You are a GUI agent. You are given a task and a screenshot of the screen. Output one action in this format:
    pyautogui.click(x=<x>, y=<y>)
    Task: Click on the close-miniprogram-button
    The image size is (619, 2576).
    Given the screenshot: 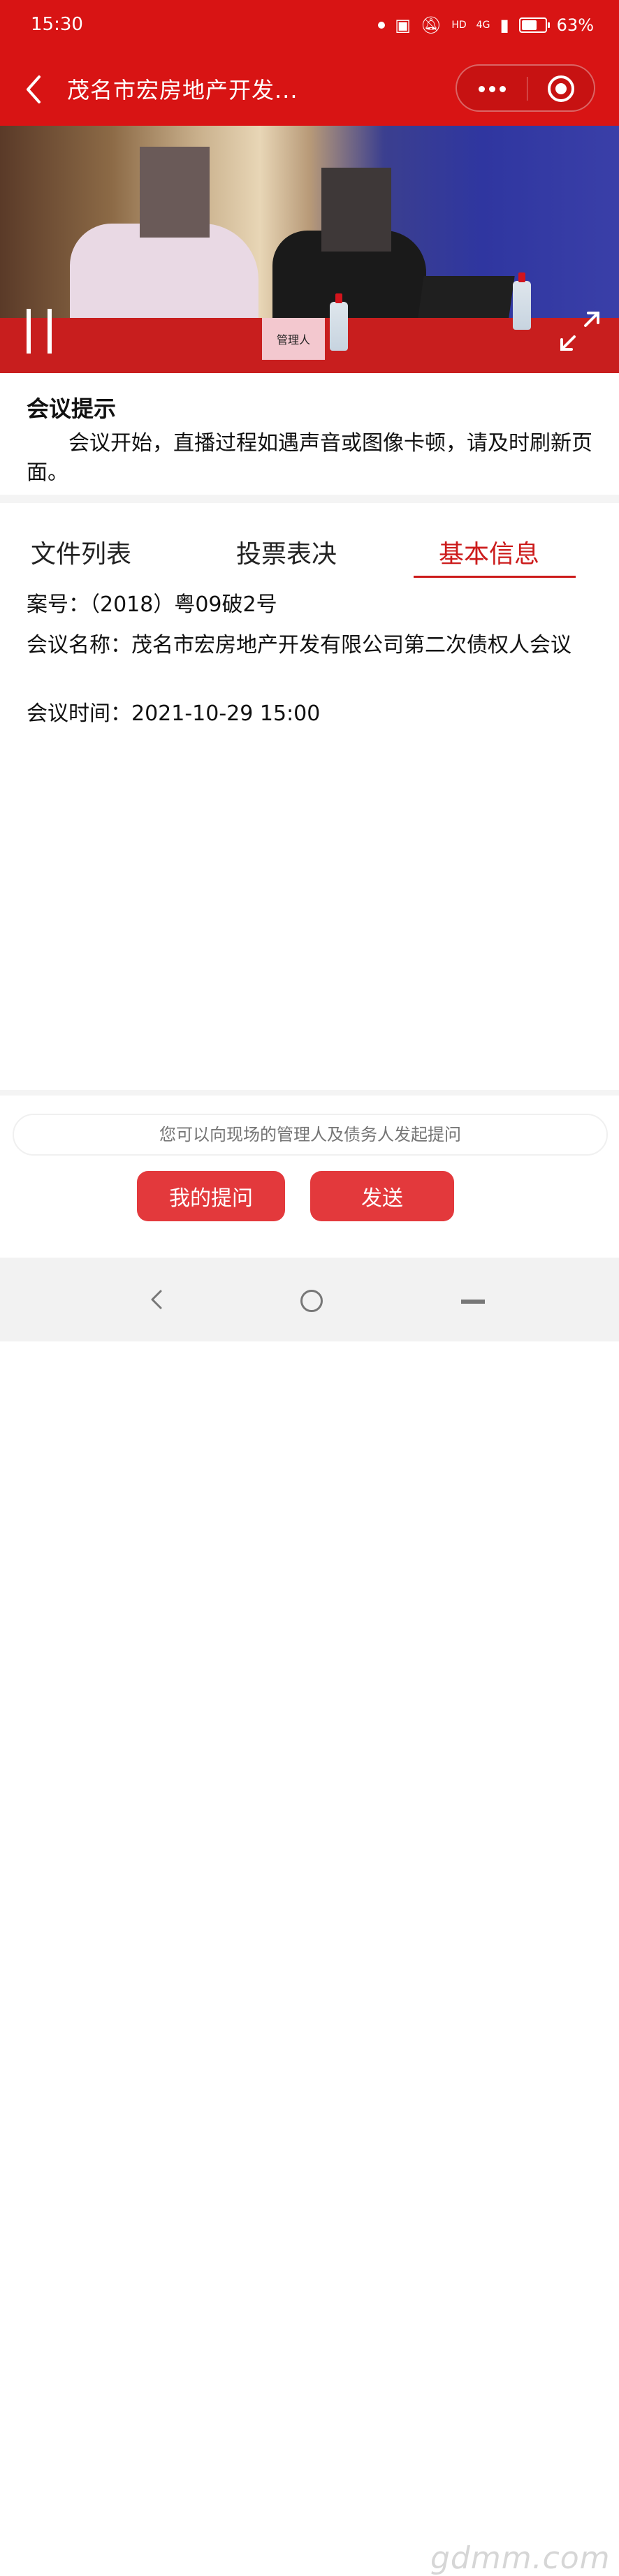 What is the action you would take?
    pyautogui.click(x=561, y=88)
    